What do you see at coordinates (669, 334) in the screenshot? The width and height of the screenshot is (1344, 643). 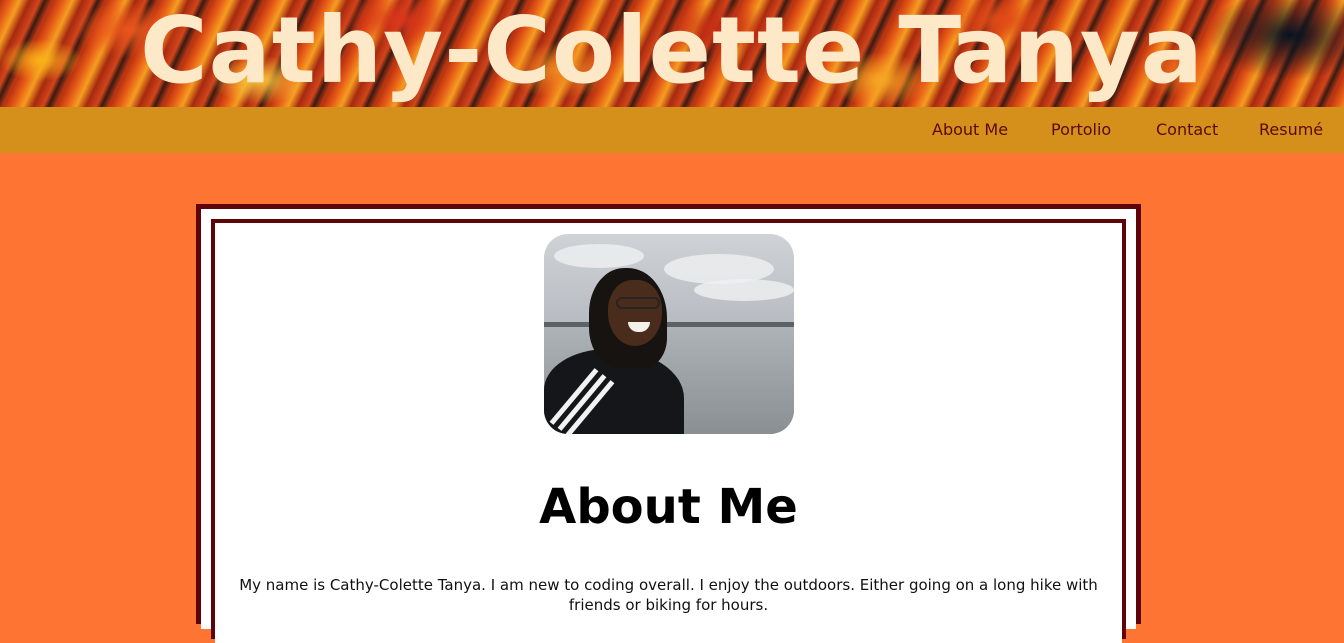 I see `profile-photo` at bounding box center [669, 334].